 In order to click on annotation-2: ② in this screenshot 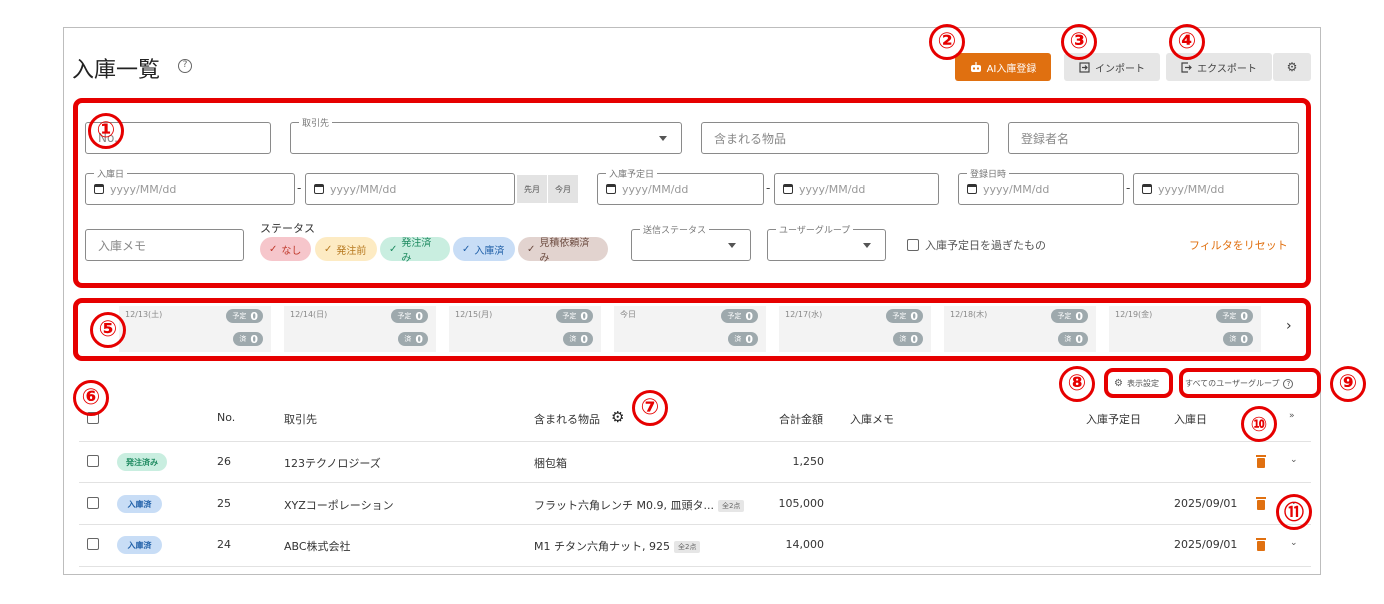, I will do `click(947, 42)`.